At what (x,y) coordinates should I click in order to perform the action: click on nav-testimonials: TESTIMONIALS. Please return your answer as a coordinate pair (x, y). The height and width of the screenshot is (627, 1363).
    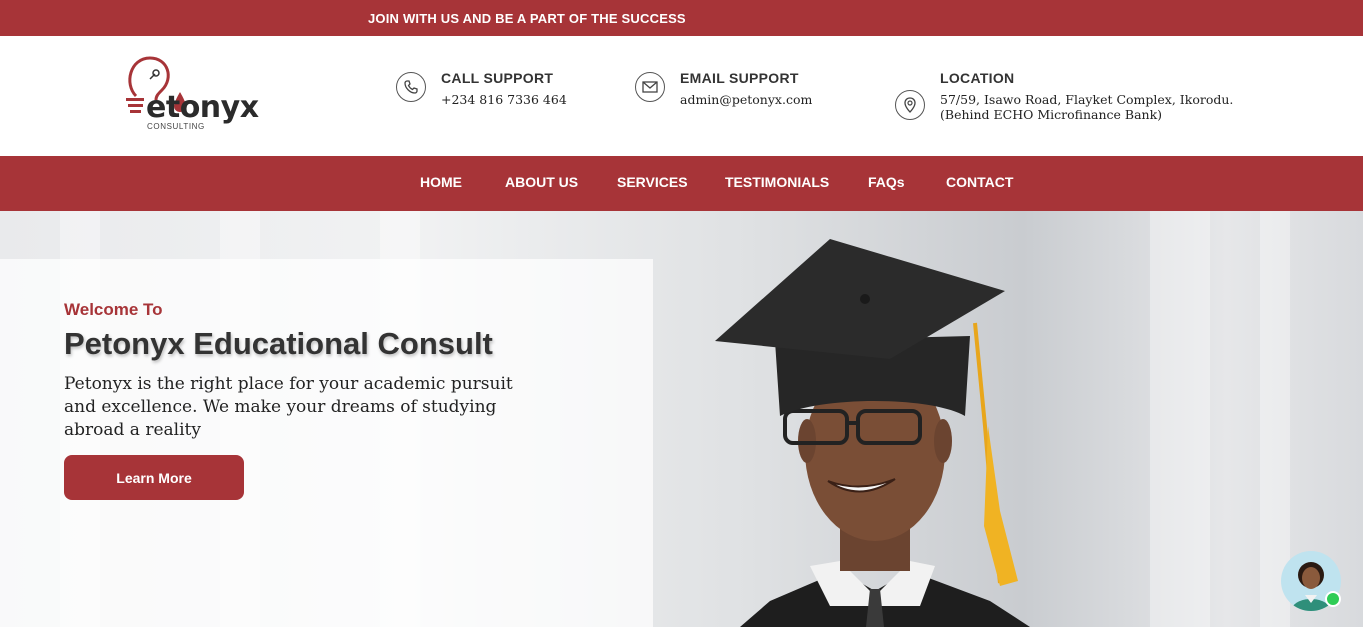
    Looking at the image, I should click on (777, 182).